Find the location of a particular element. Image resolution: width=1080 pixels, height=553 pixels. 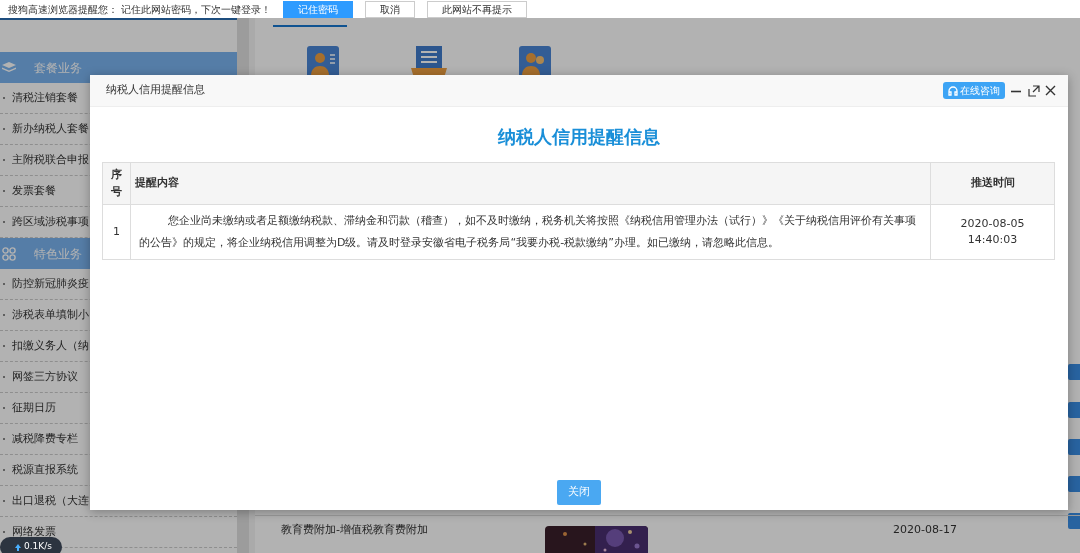

dialog-title: 纳税人信用提醒信息 is located at coordinates (156, 90).